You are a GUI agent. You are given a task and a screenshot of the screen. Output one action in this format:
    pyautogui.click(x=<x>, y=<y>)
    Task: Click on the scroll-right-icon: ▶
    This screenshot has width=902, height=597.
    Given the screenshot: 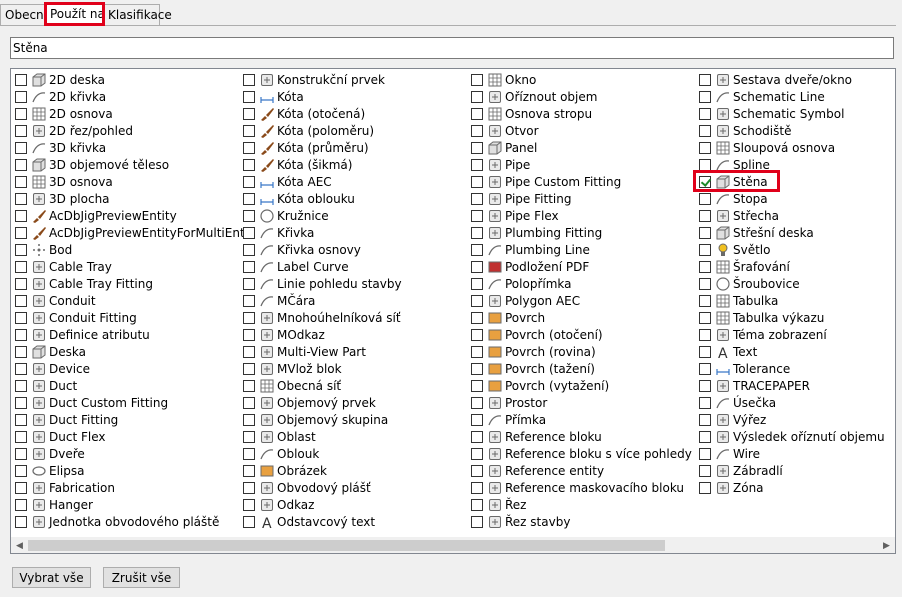 What is the action you would take?
    pyautogui.click(x=886, y=545)
    